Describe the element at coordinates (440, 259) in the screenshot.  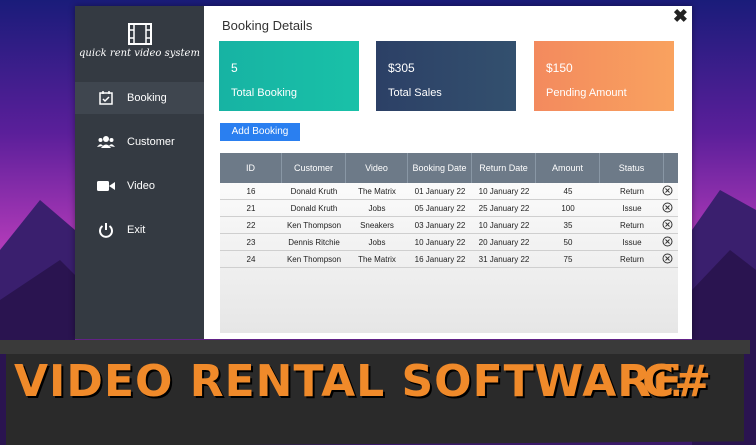
I see `cell-booking-date: 16 January 22` at that location.